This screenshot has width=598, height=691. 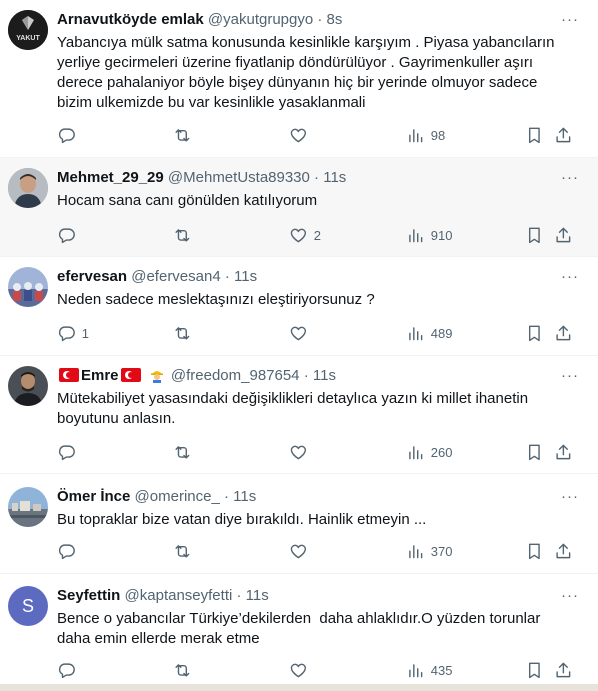 I want to click on views-button: 489, so click(x=429, y=333).